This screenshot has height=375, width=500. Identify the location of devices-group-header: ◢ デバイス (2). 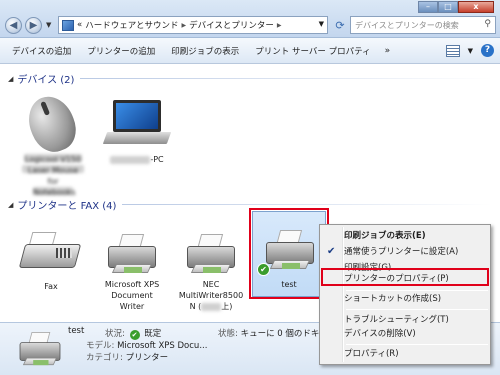
(250, 78).